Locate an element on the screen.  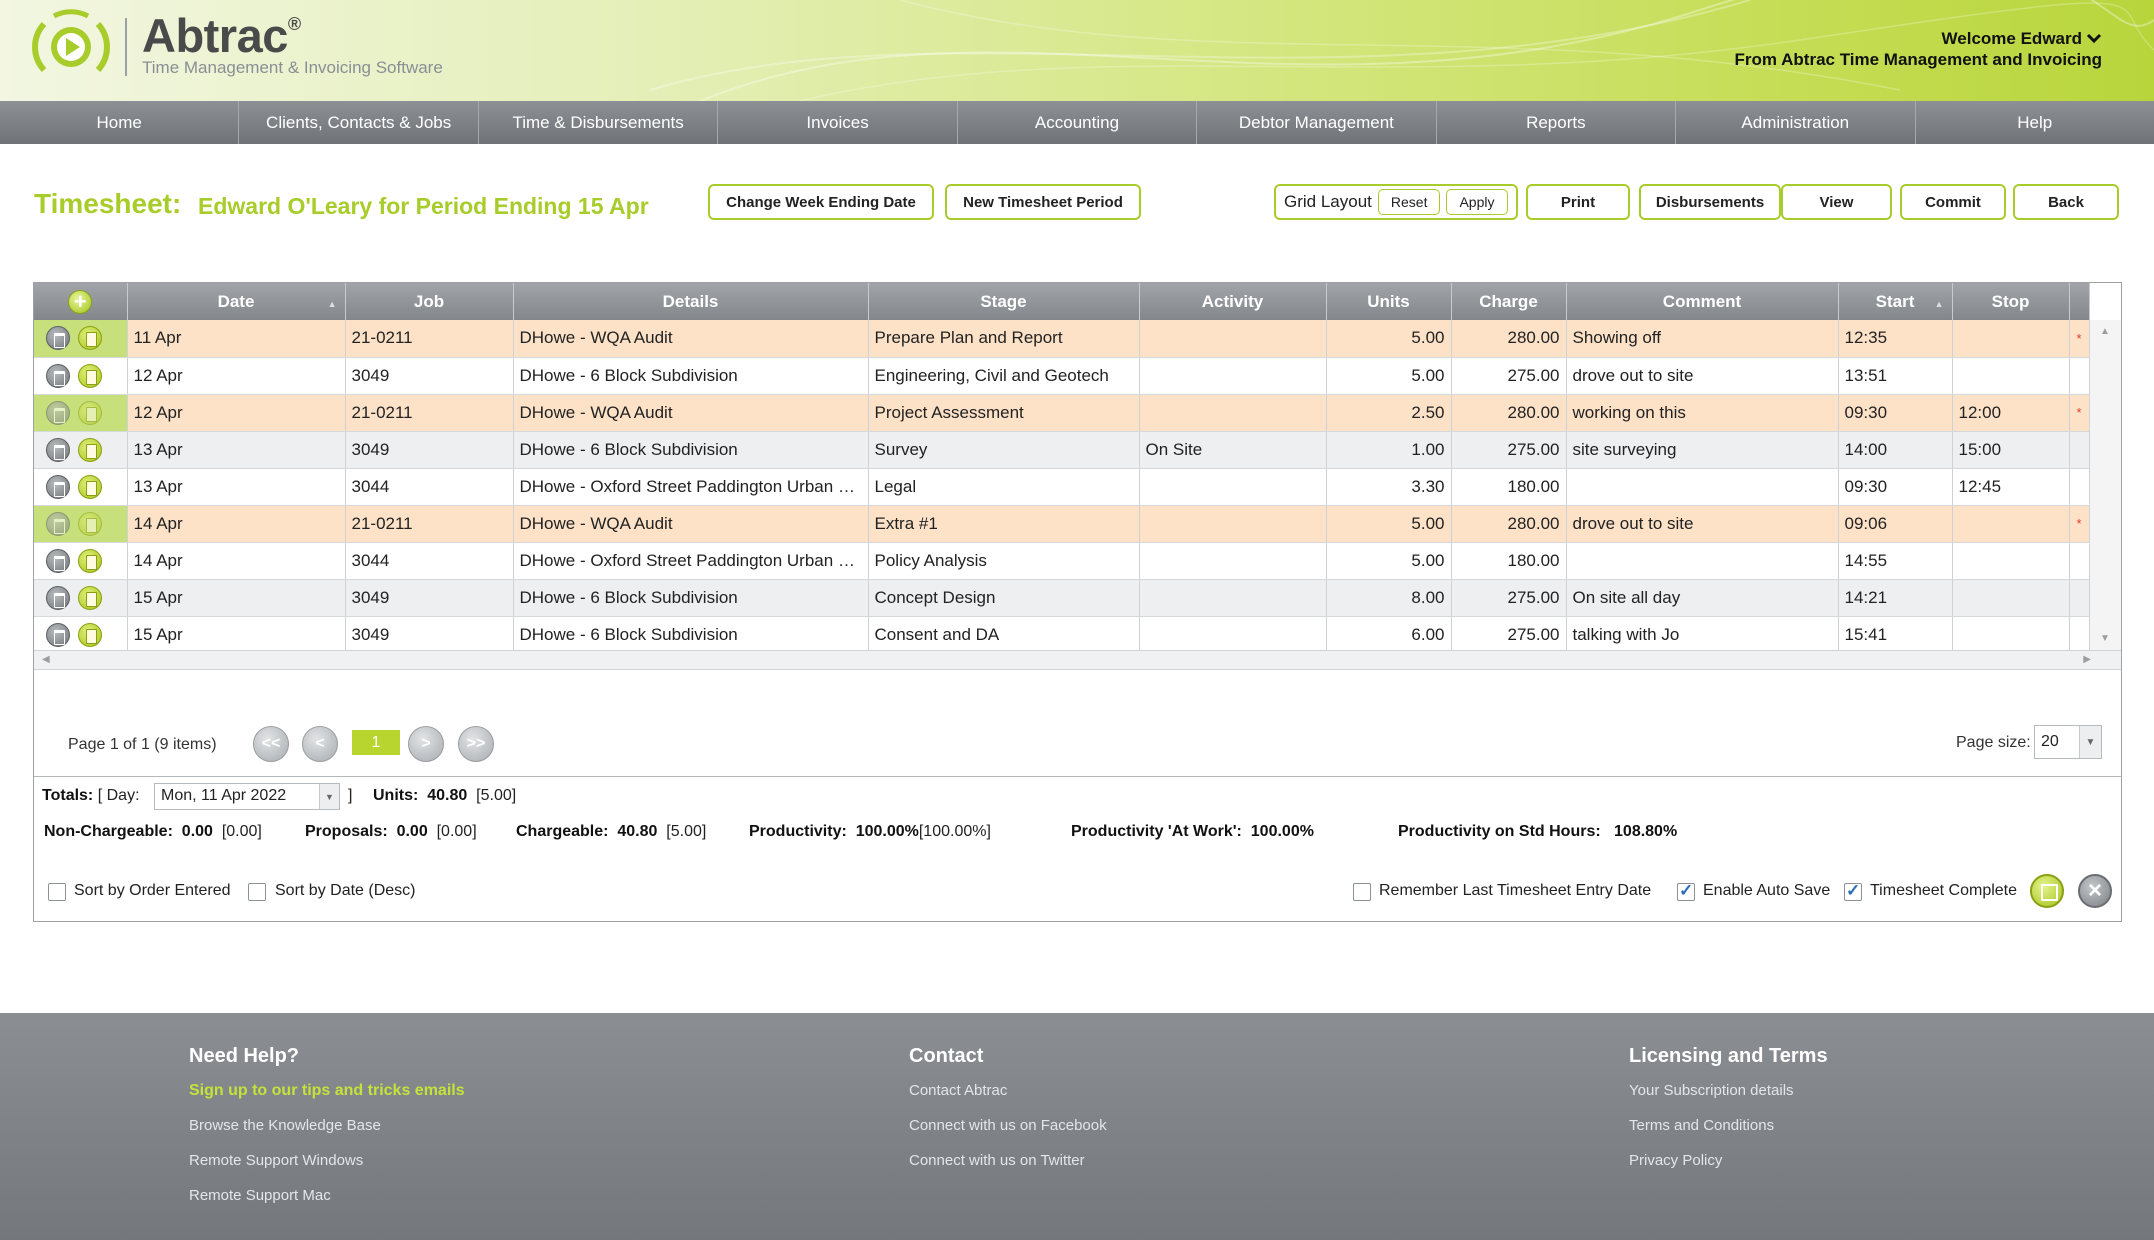
cell-stage: Survey is located at coordinates (1004, 450).